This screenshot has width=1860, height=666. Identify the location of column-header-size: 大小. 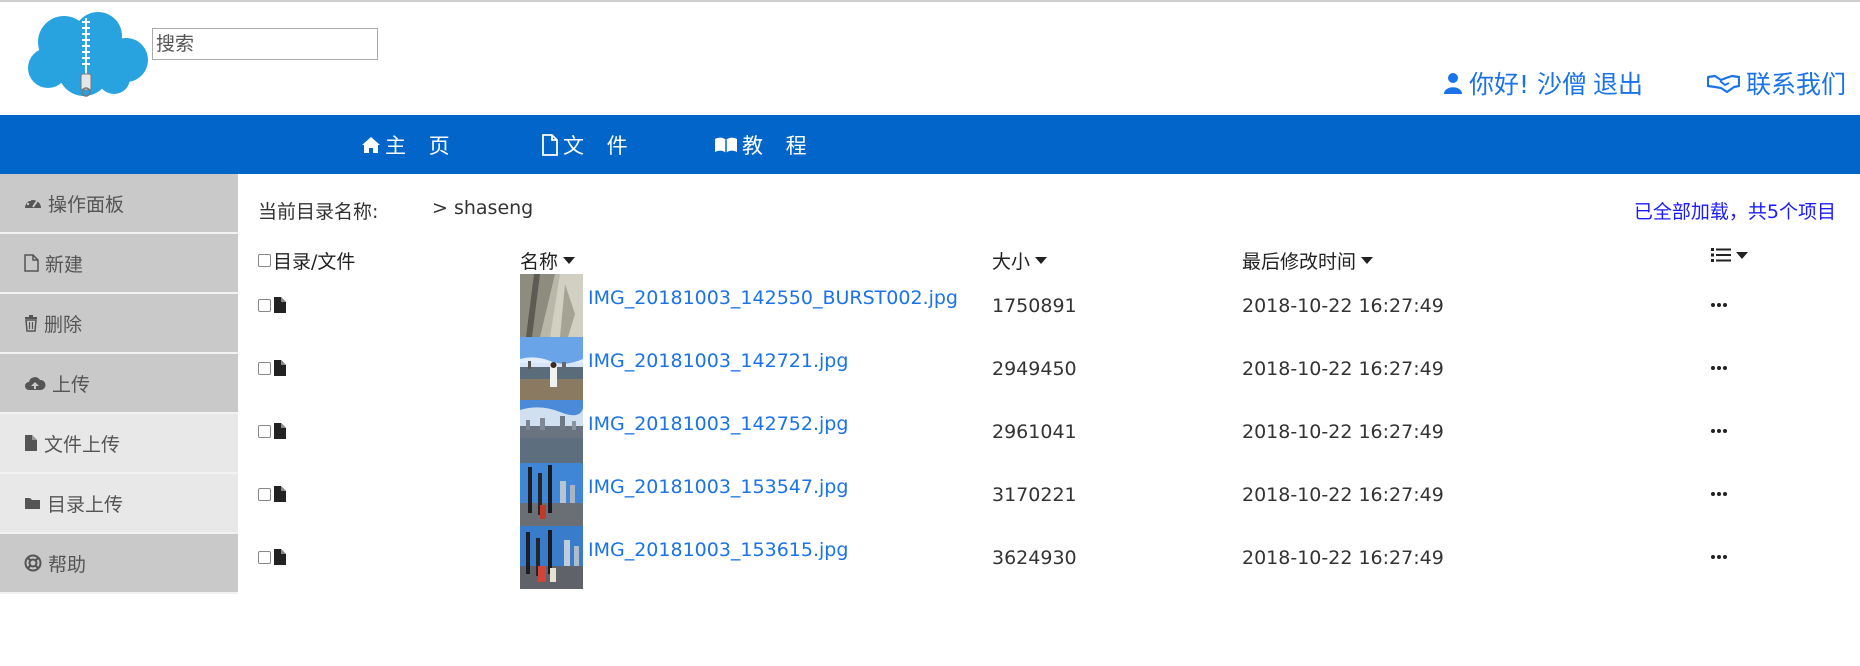
(1020, 260).